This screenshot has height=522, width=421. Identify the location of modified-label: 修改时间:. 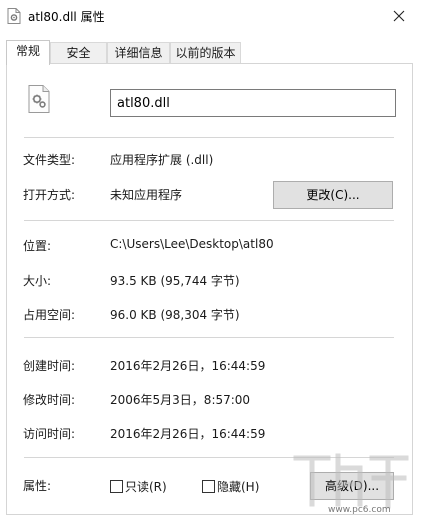
(49, 400).